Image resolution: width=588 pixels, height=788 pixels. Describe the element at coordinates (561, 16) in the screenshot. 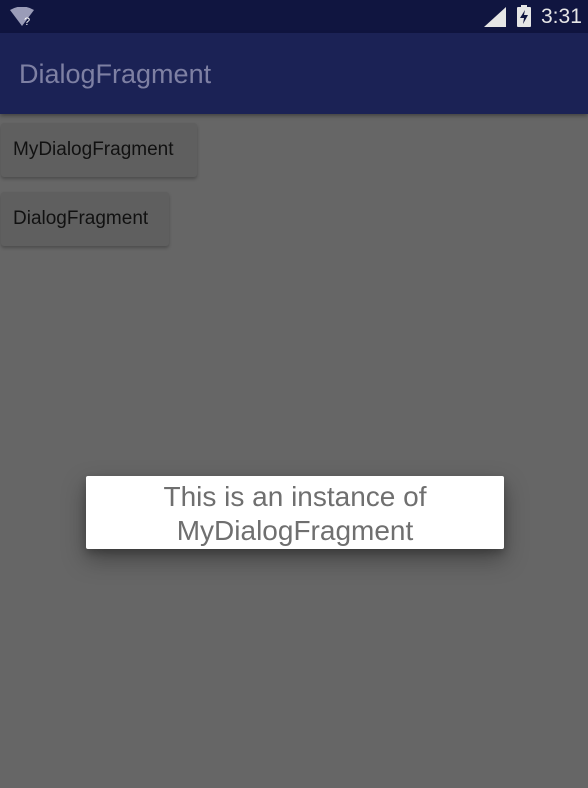

I see `status-clock: 3:31` at that location.